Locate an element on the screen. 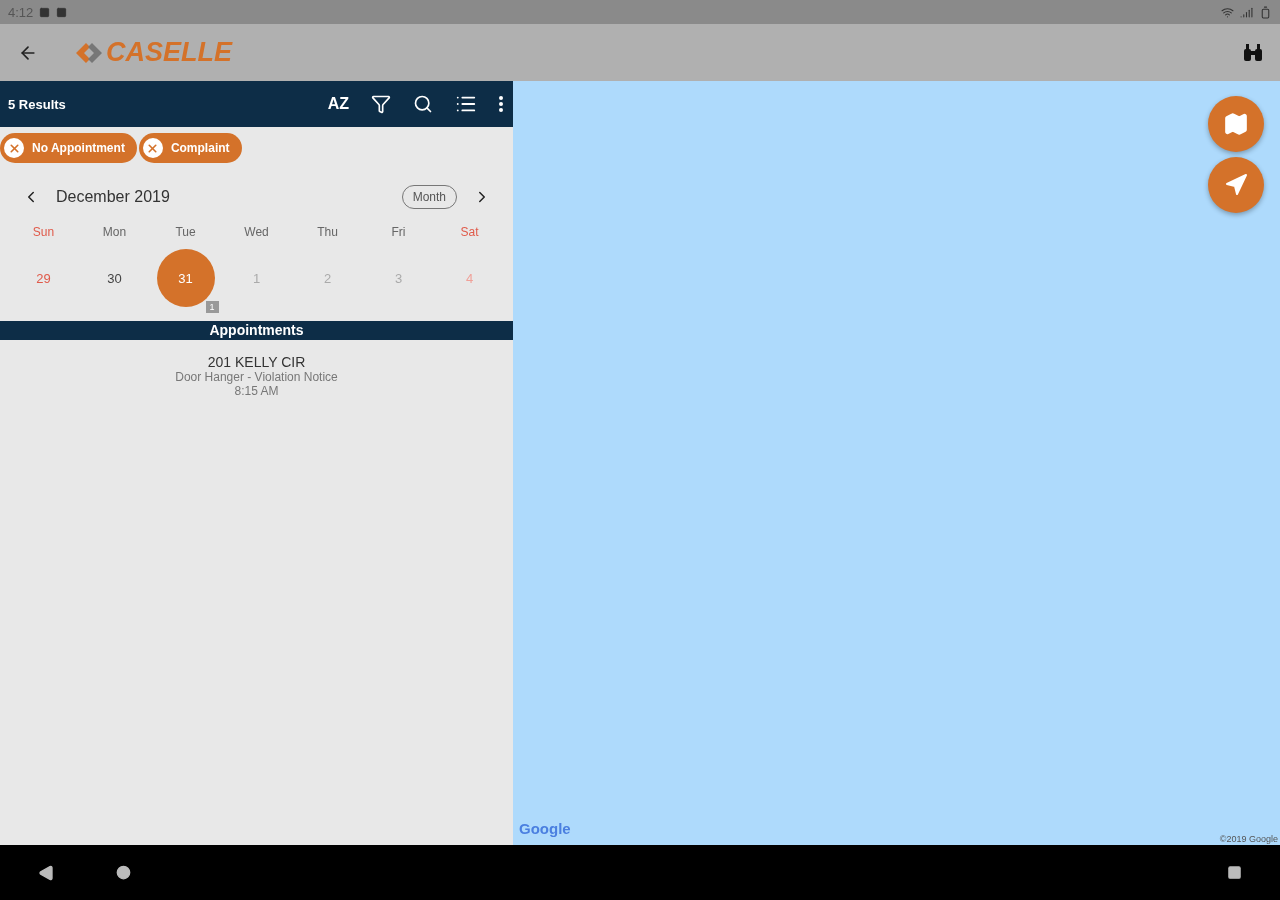 The height and width of the screenshot is (900, 1280). battery-icon is located at coordinates (1265, 12).